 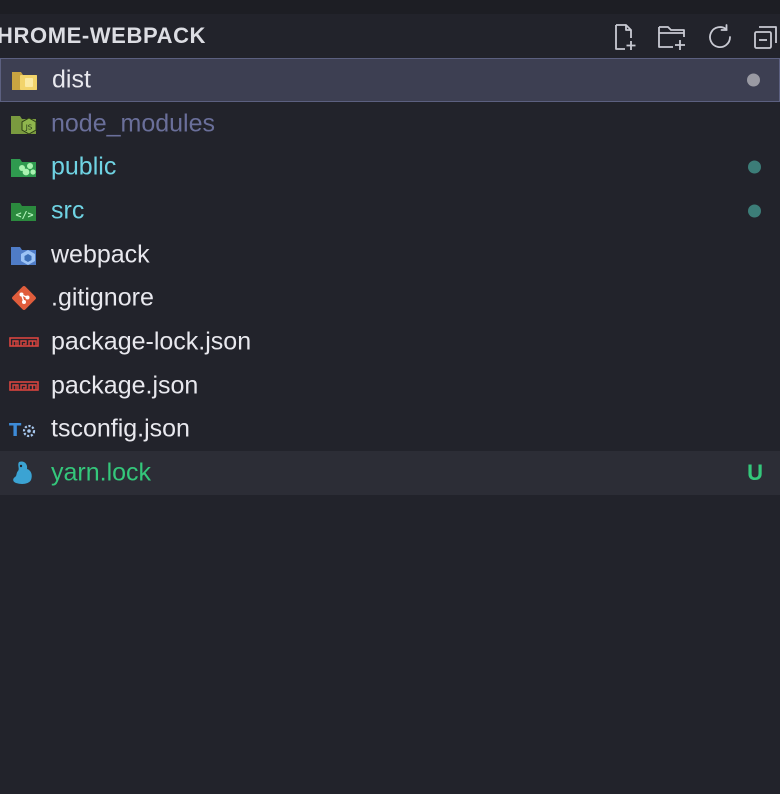 What do you see at coordinates (390, 80) in the screenshot?
I see `tree-item-dist: dist` at bounding box center [390, 80].